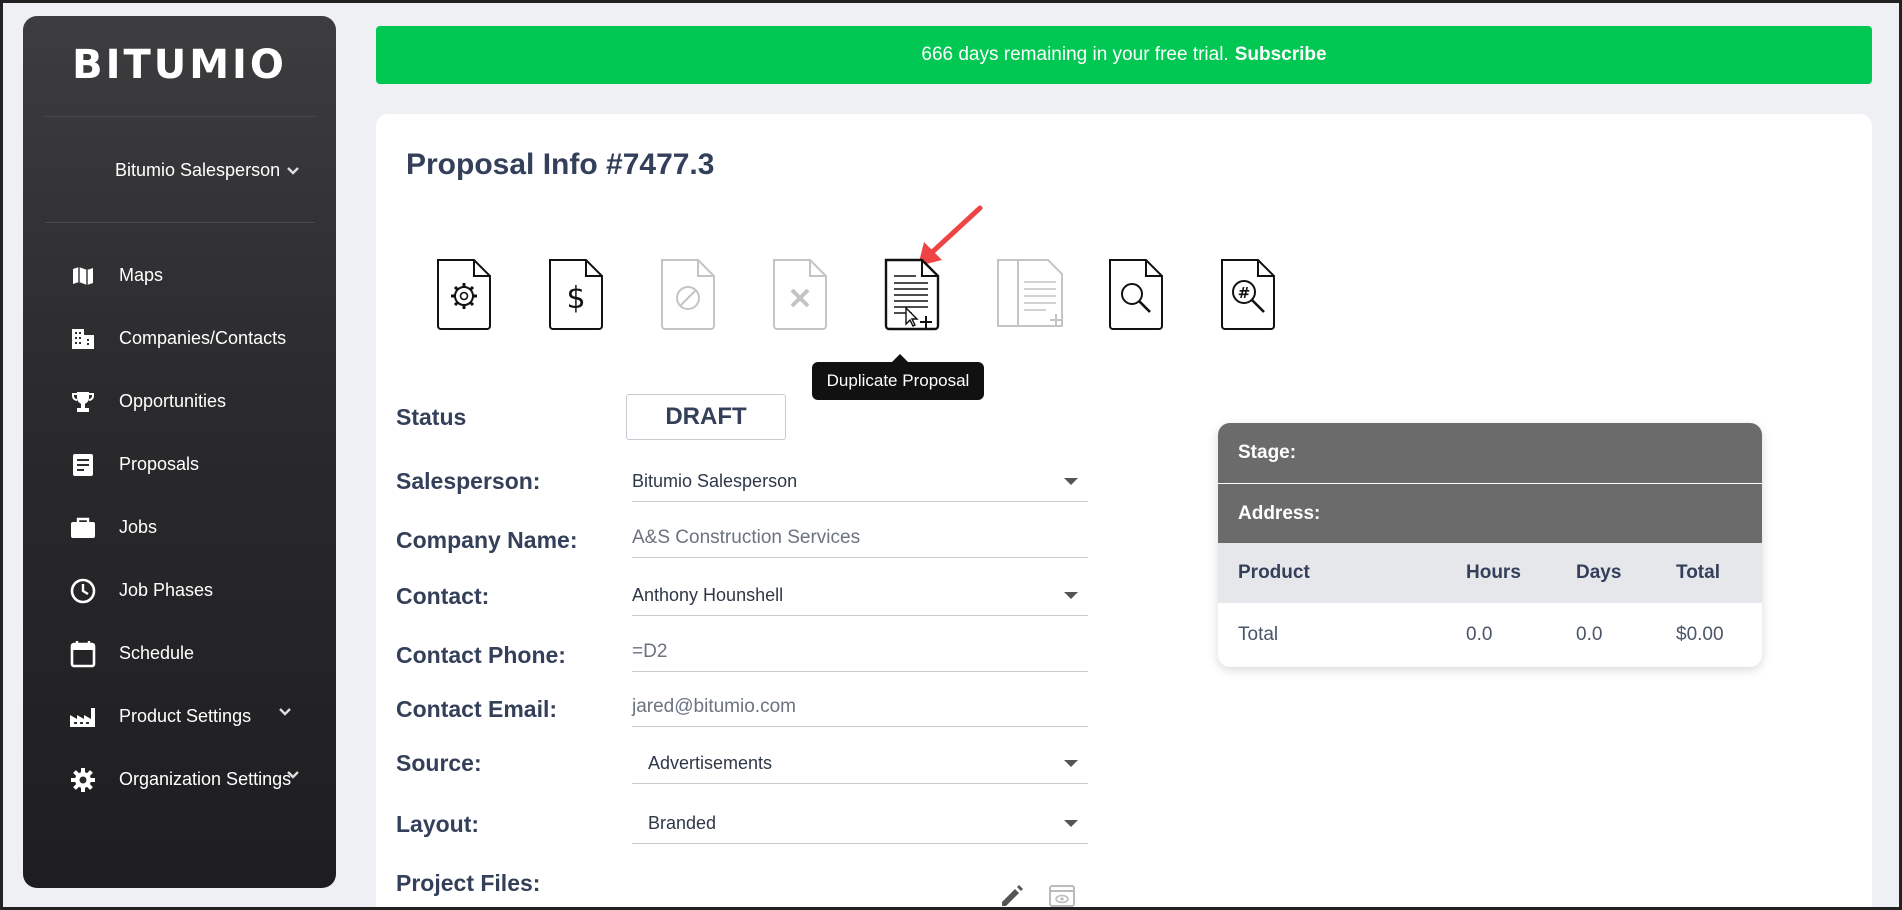 Image resolution: width=1902 pixels, height=910 pixels. Describe the element at coordinates (157, 653) in the screenshot. I see `sidebar-item-label: Schedule` at that location.